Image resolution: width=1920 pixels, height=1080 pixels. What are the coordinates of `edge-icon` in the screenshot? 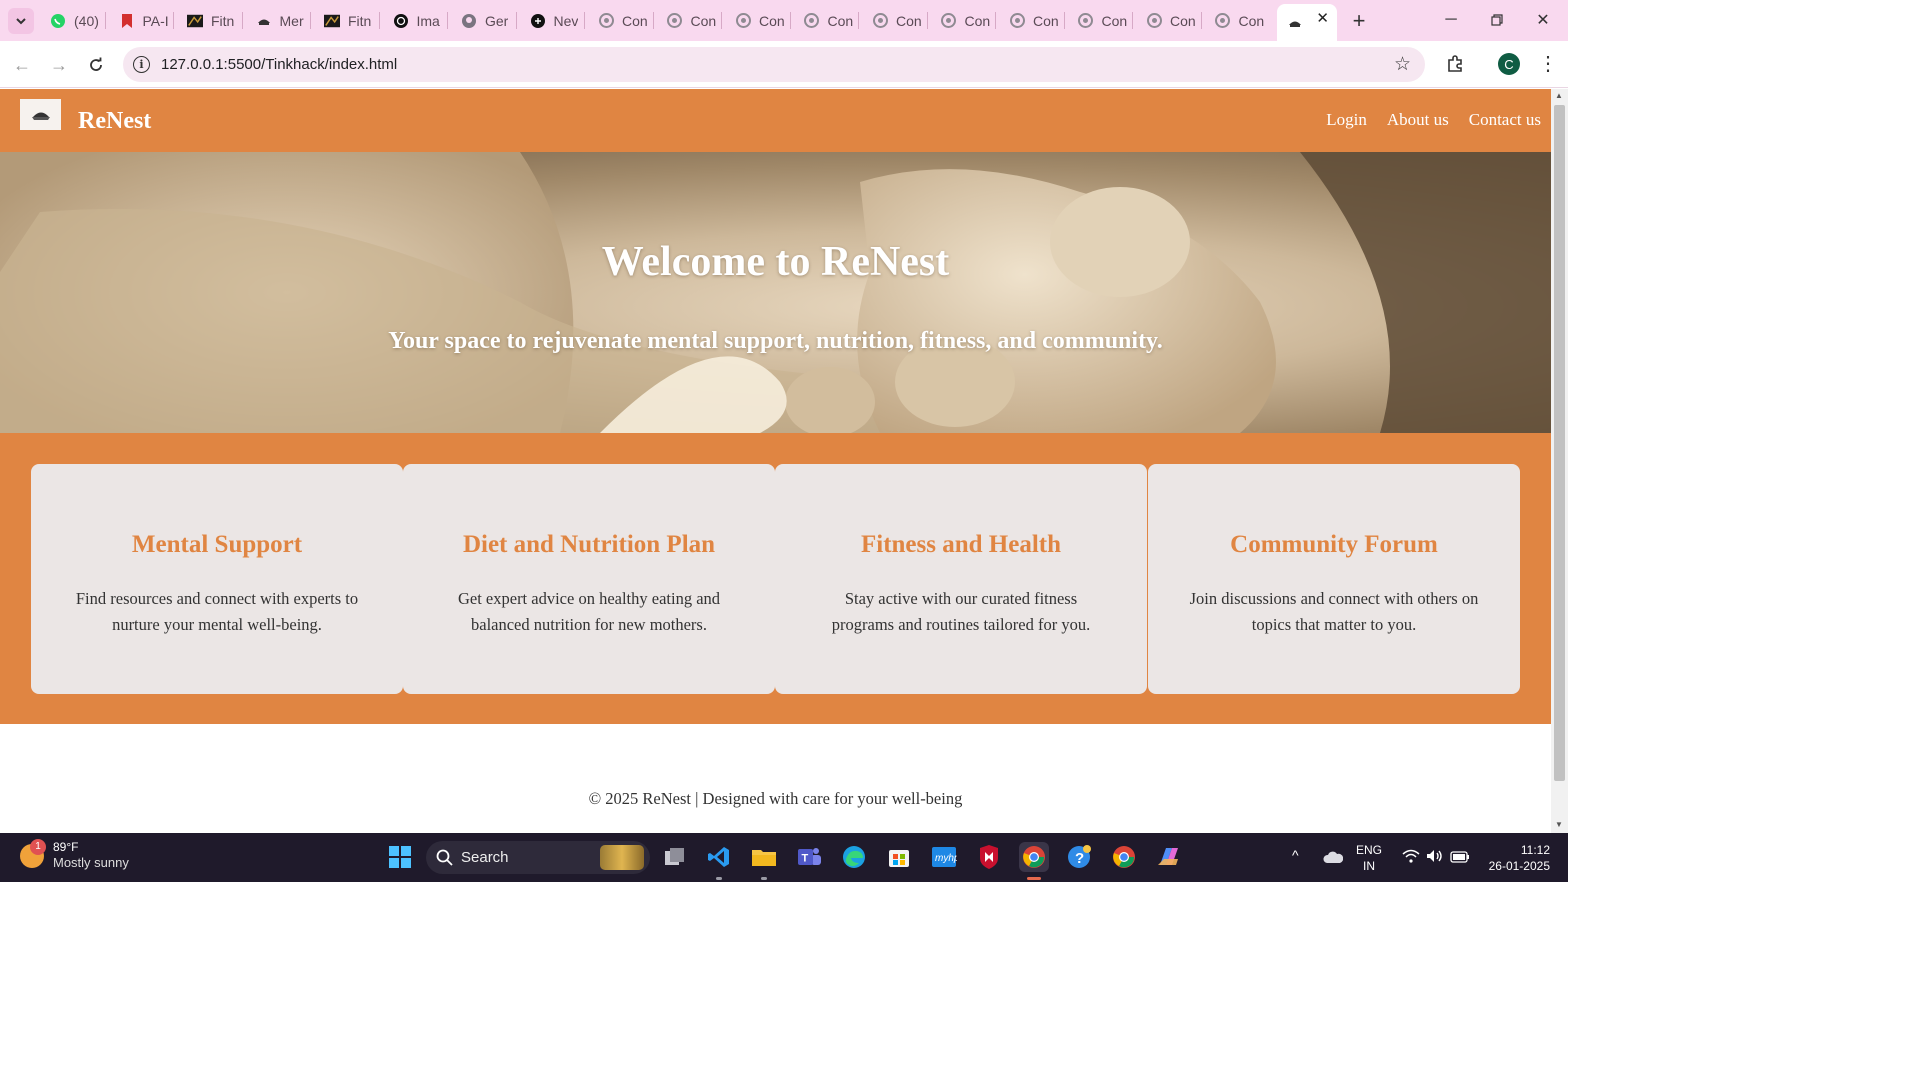 It's located at (854, 857).